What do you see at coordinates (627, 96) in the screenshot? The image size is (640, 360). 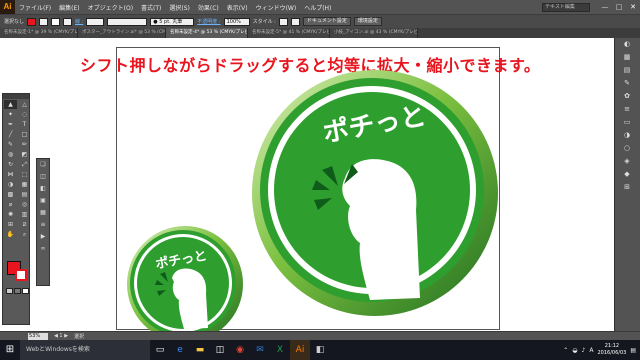 I see `symbols-panel-icon: ✿` at bounding box center [627, 96].